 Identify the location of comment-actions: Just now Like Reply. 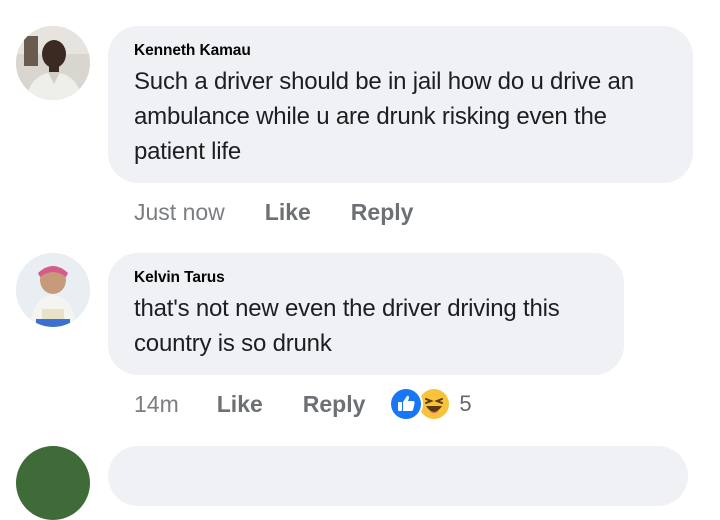
(273, 212).